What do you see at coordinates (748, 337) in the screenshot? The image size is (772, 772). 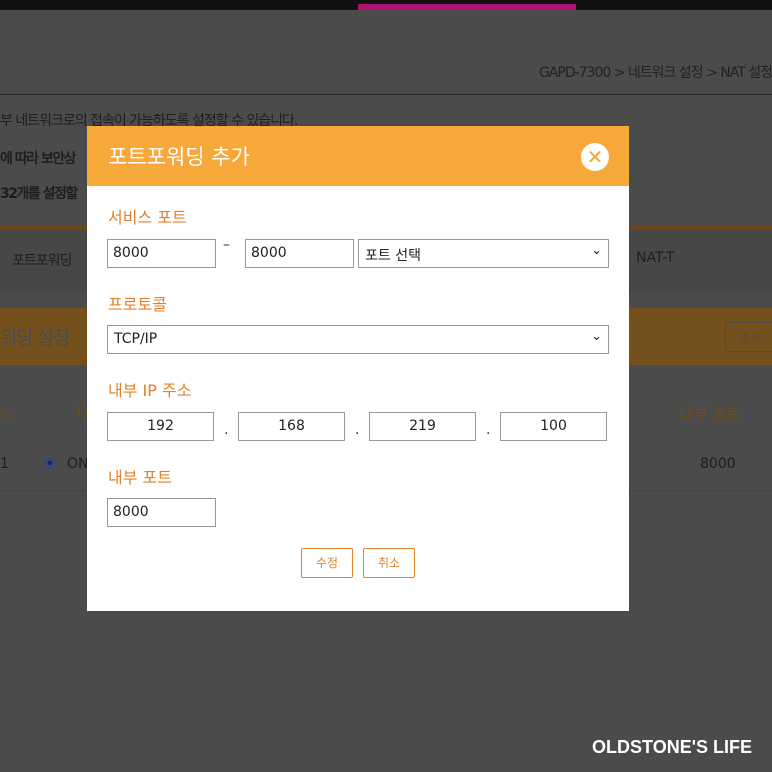 I see `add-button: 추가` at bounding box center [748, 337].